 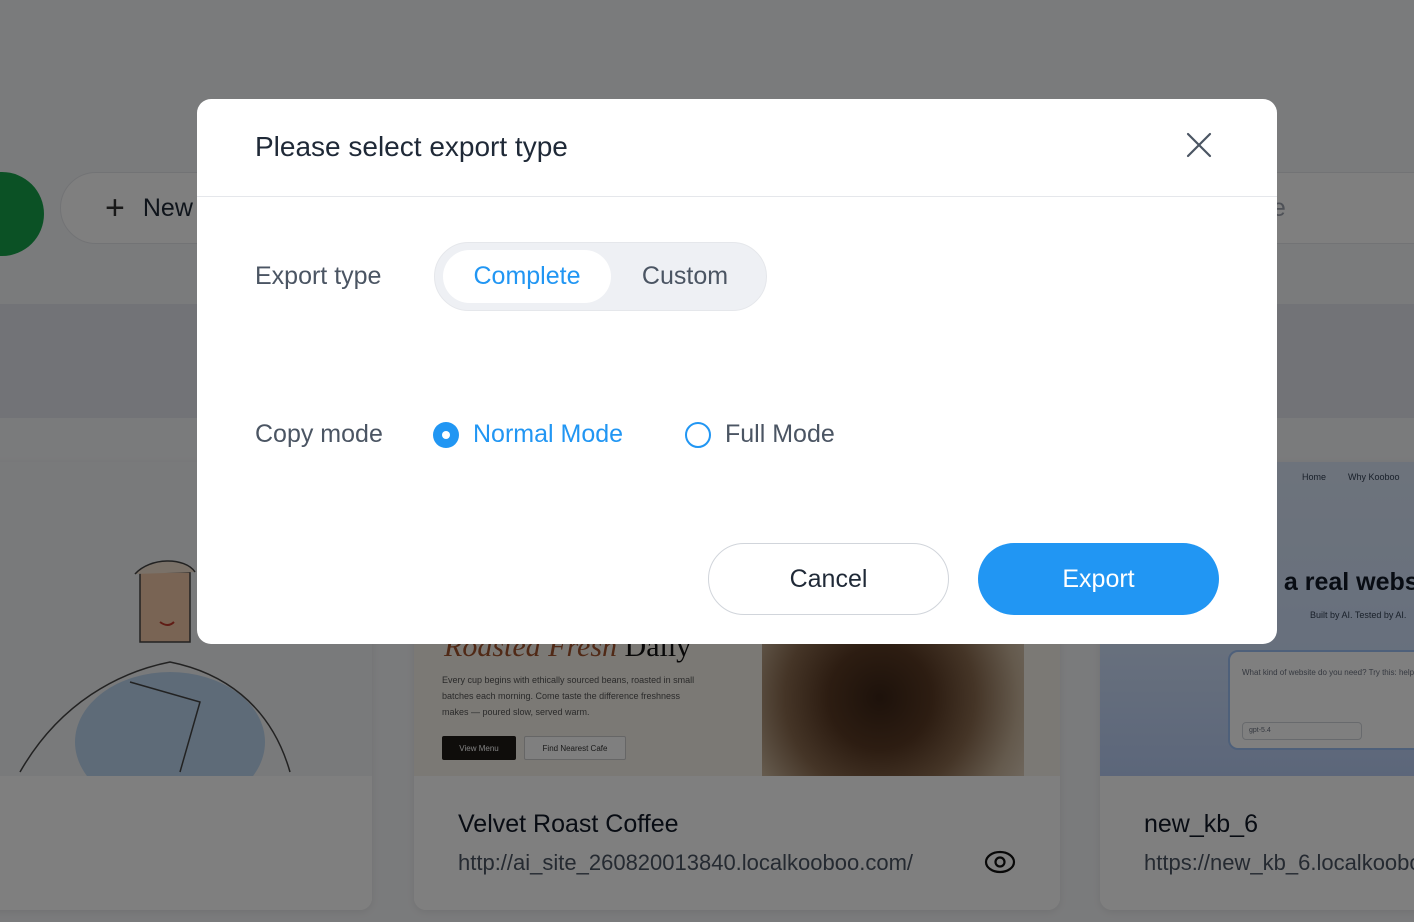 I want to click on export-type-toggle: Complete Custom, so click(x=600, y=276).